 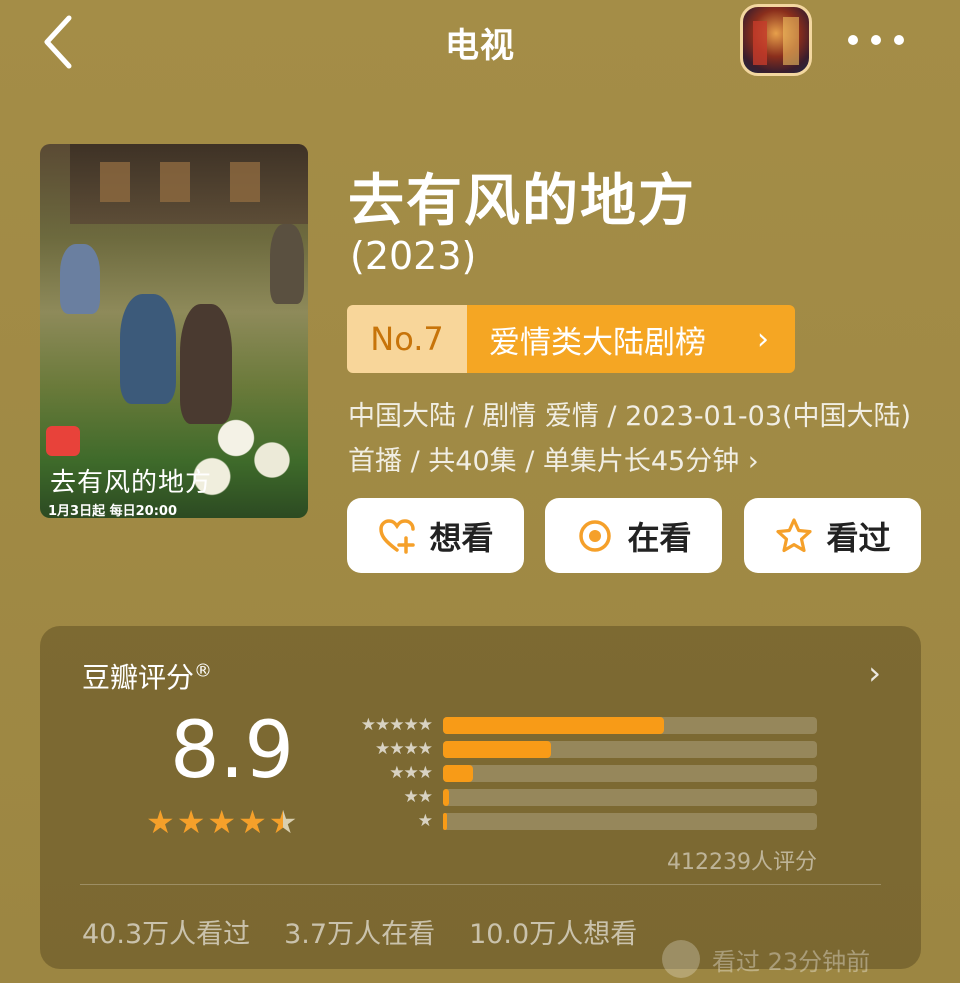 What do you see at coordinates (480, 884) in the screenshot?
I see `divider` at bounding box center [480, 884].